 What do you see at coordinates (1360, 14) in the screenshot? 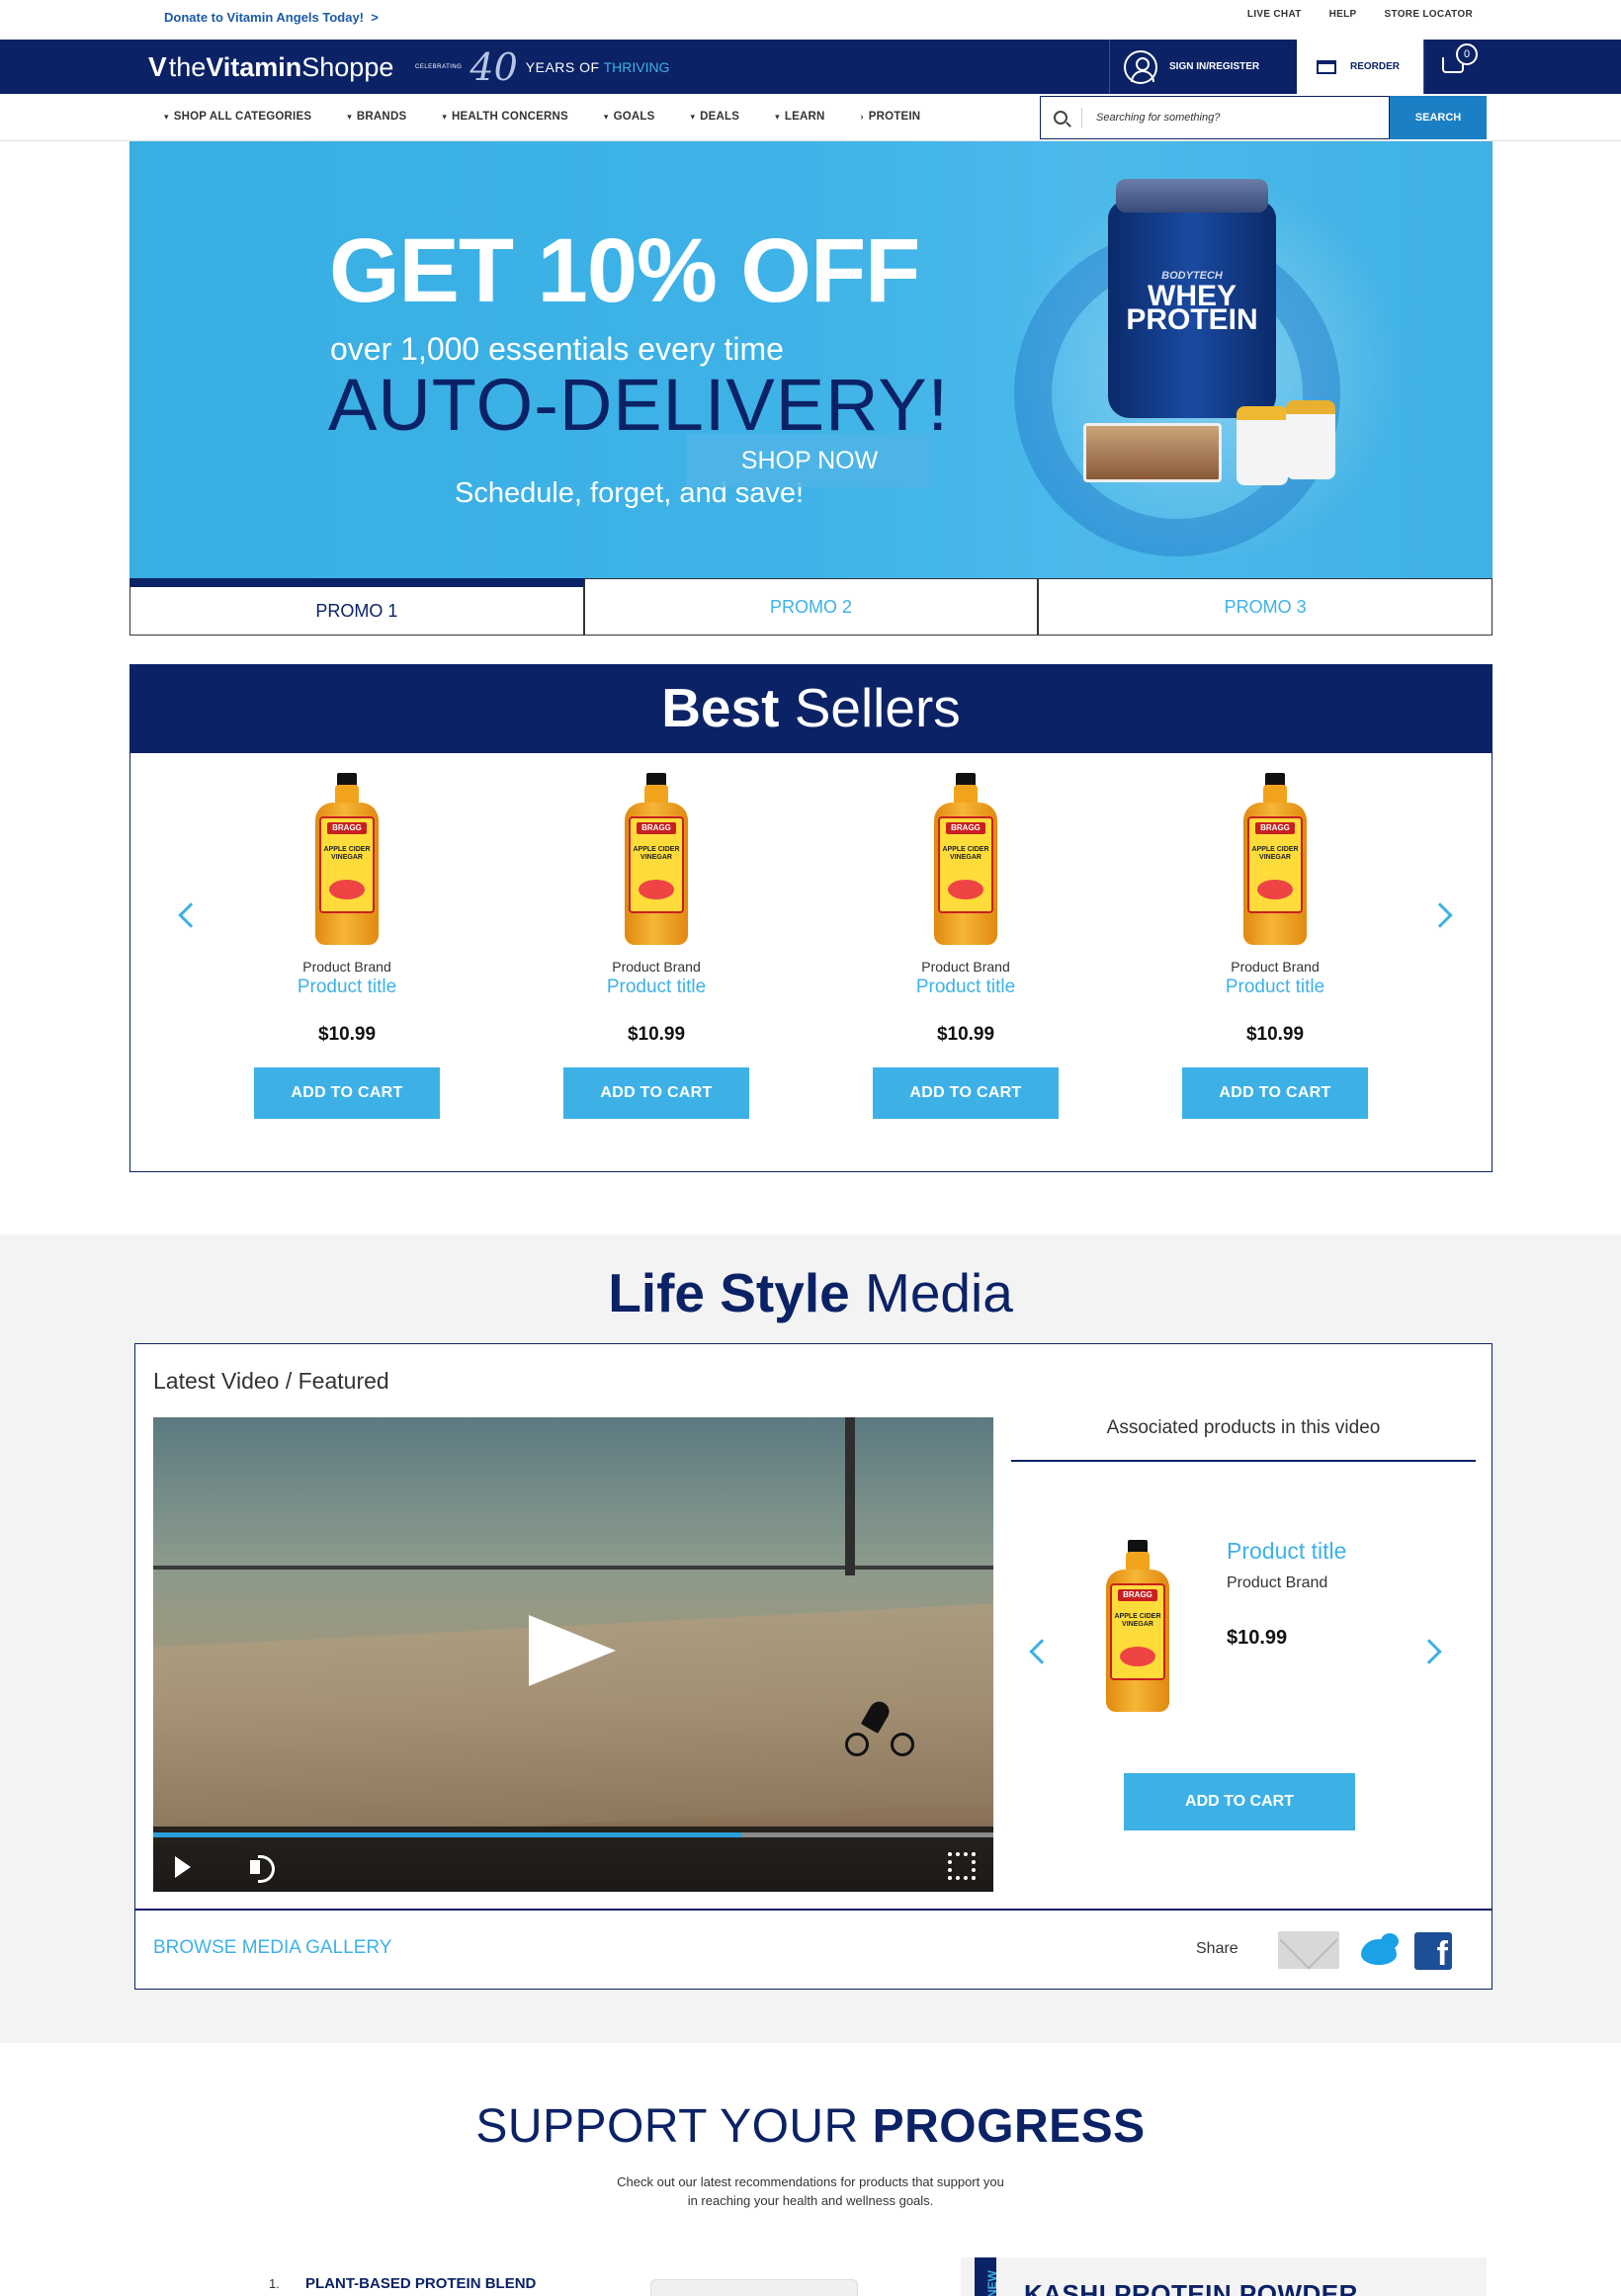
I see `utility-links: LIVE CHAT HELP STORE LOCATOR` at bounding box center [1360, 14].